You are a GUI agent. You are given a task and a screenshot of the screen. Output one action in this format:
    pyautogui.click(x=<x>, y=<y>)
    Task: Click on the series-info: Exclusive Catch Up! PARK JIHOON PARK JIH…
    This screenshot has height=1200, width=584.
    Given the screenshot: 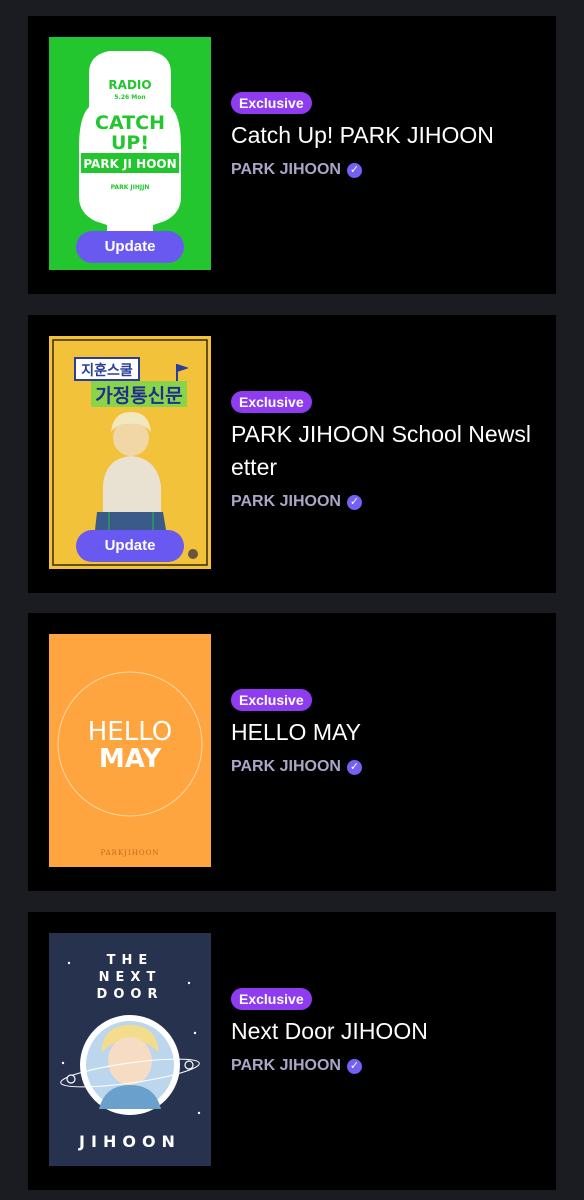 What is the action you would take?
    pyautogui.click(x=385, y=135)
    